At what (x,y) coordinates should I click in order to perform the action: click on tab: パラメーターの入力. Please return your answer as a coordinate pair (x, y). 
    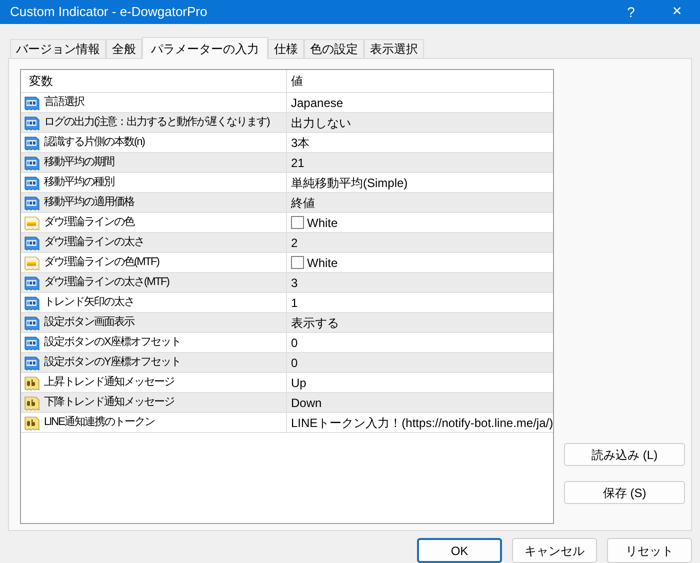
    Looking at the image, I should click on (205, 48).